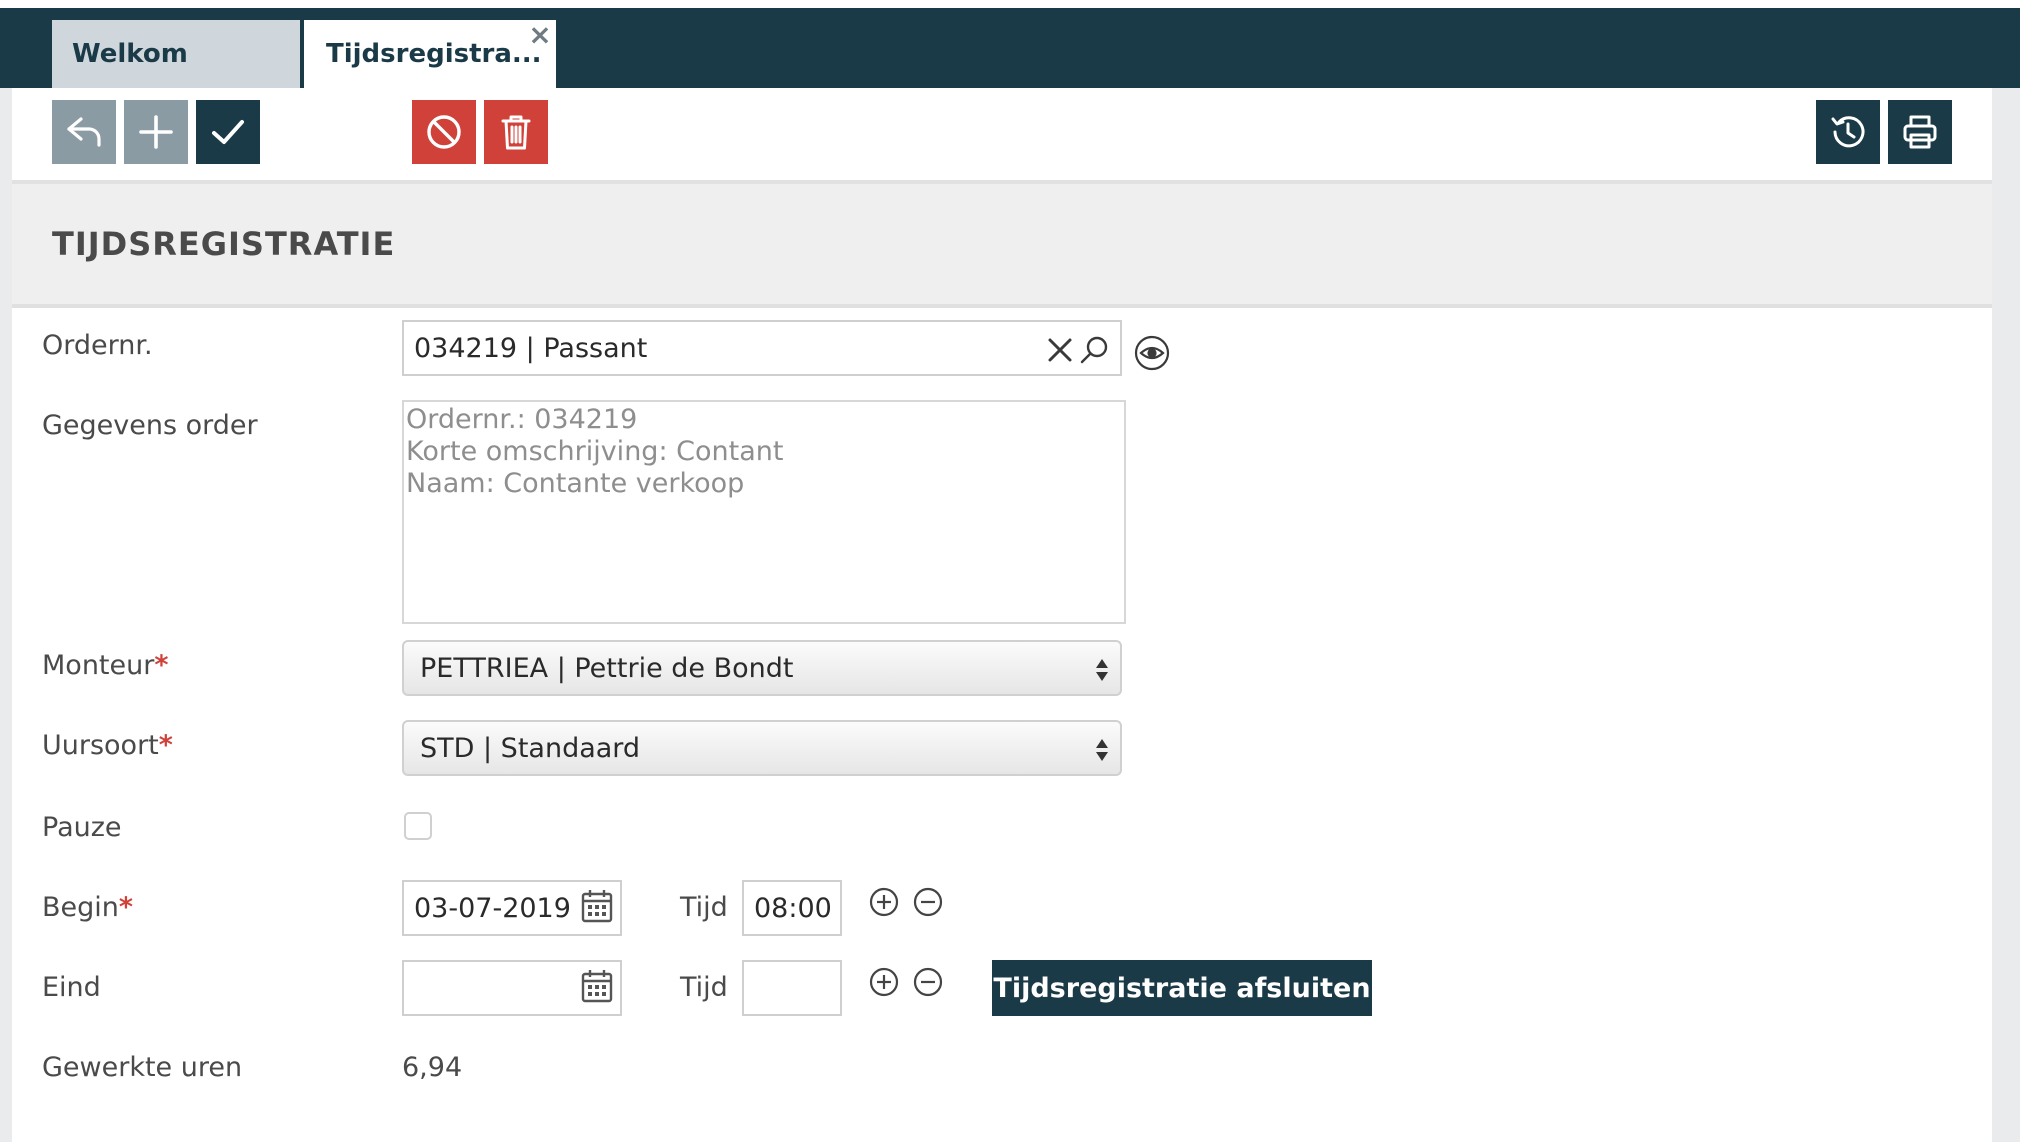  I want to click on tab-welkom: Welkom, so click(176, 54).